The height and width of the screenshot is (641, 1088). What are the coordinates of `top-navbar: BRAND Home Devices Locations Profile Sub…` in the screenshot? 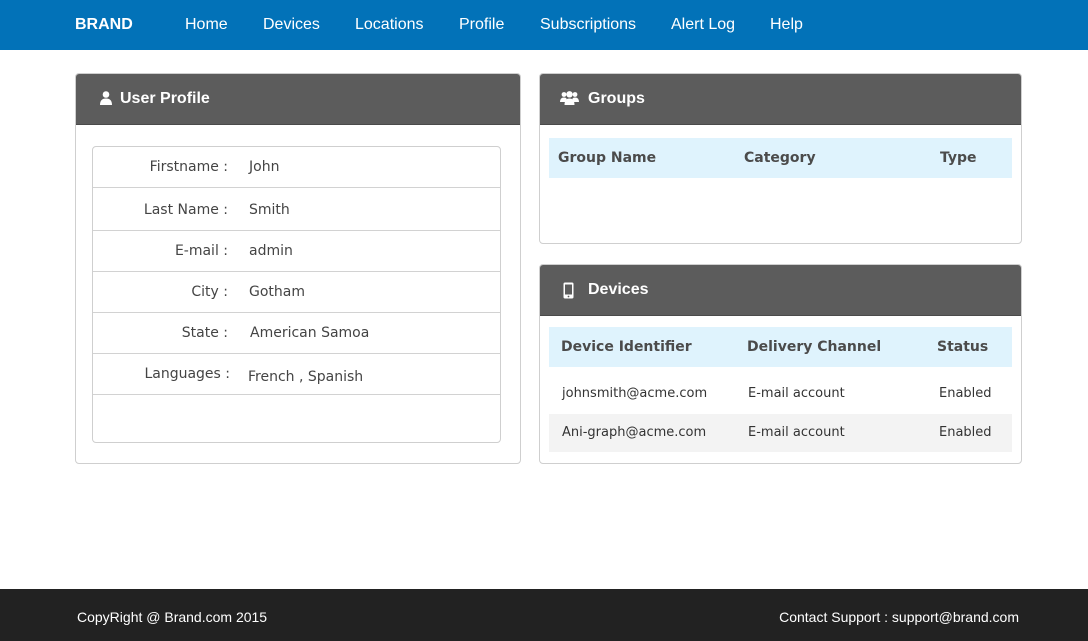 It's located at (544, 25).